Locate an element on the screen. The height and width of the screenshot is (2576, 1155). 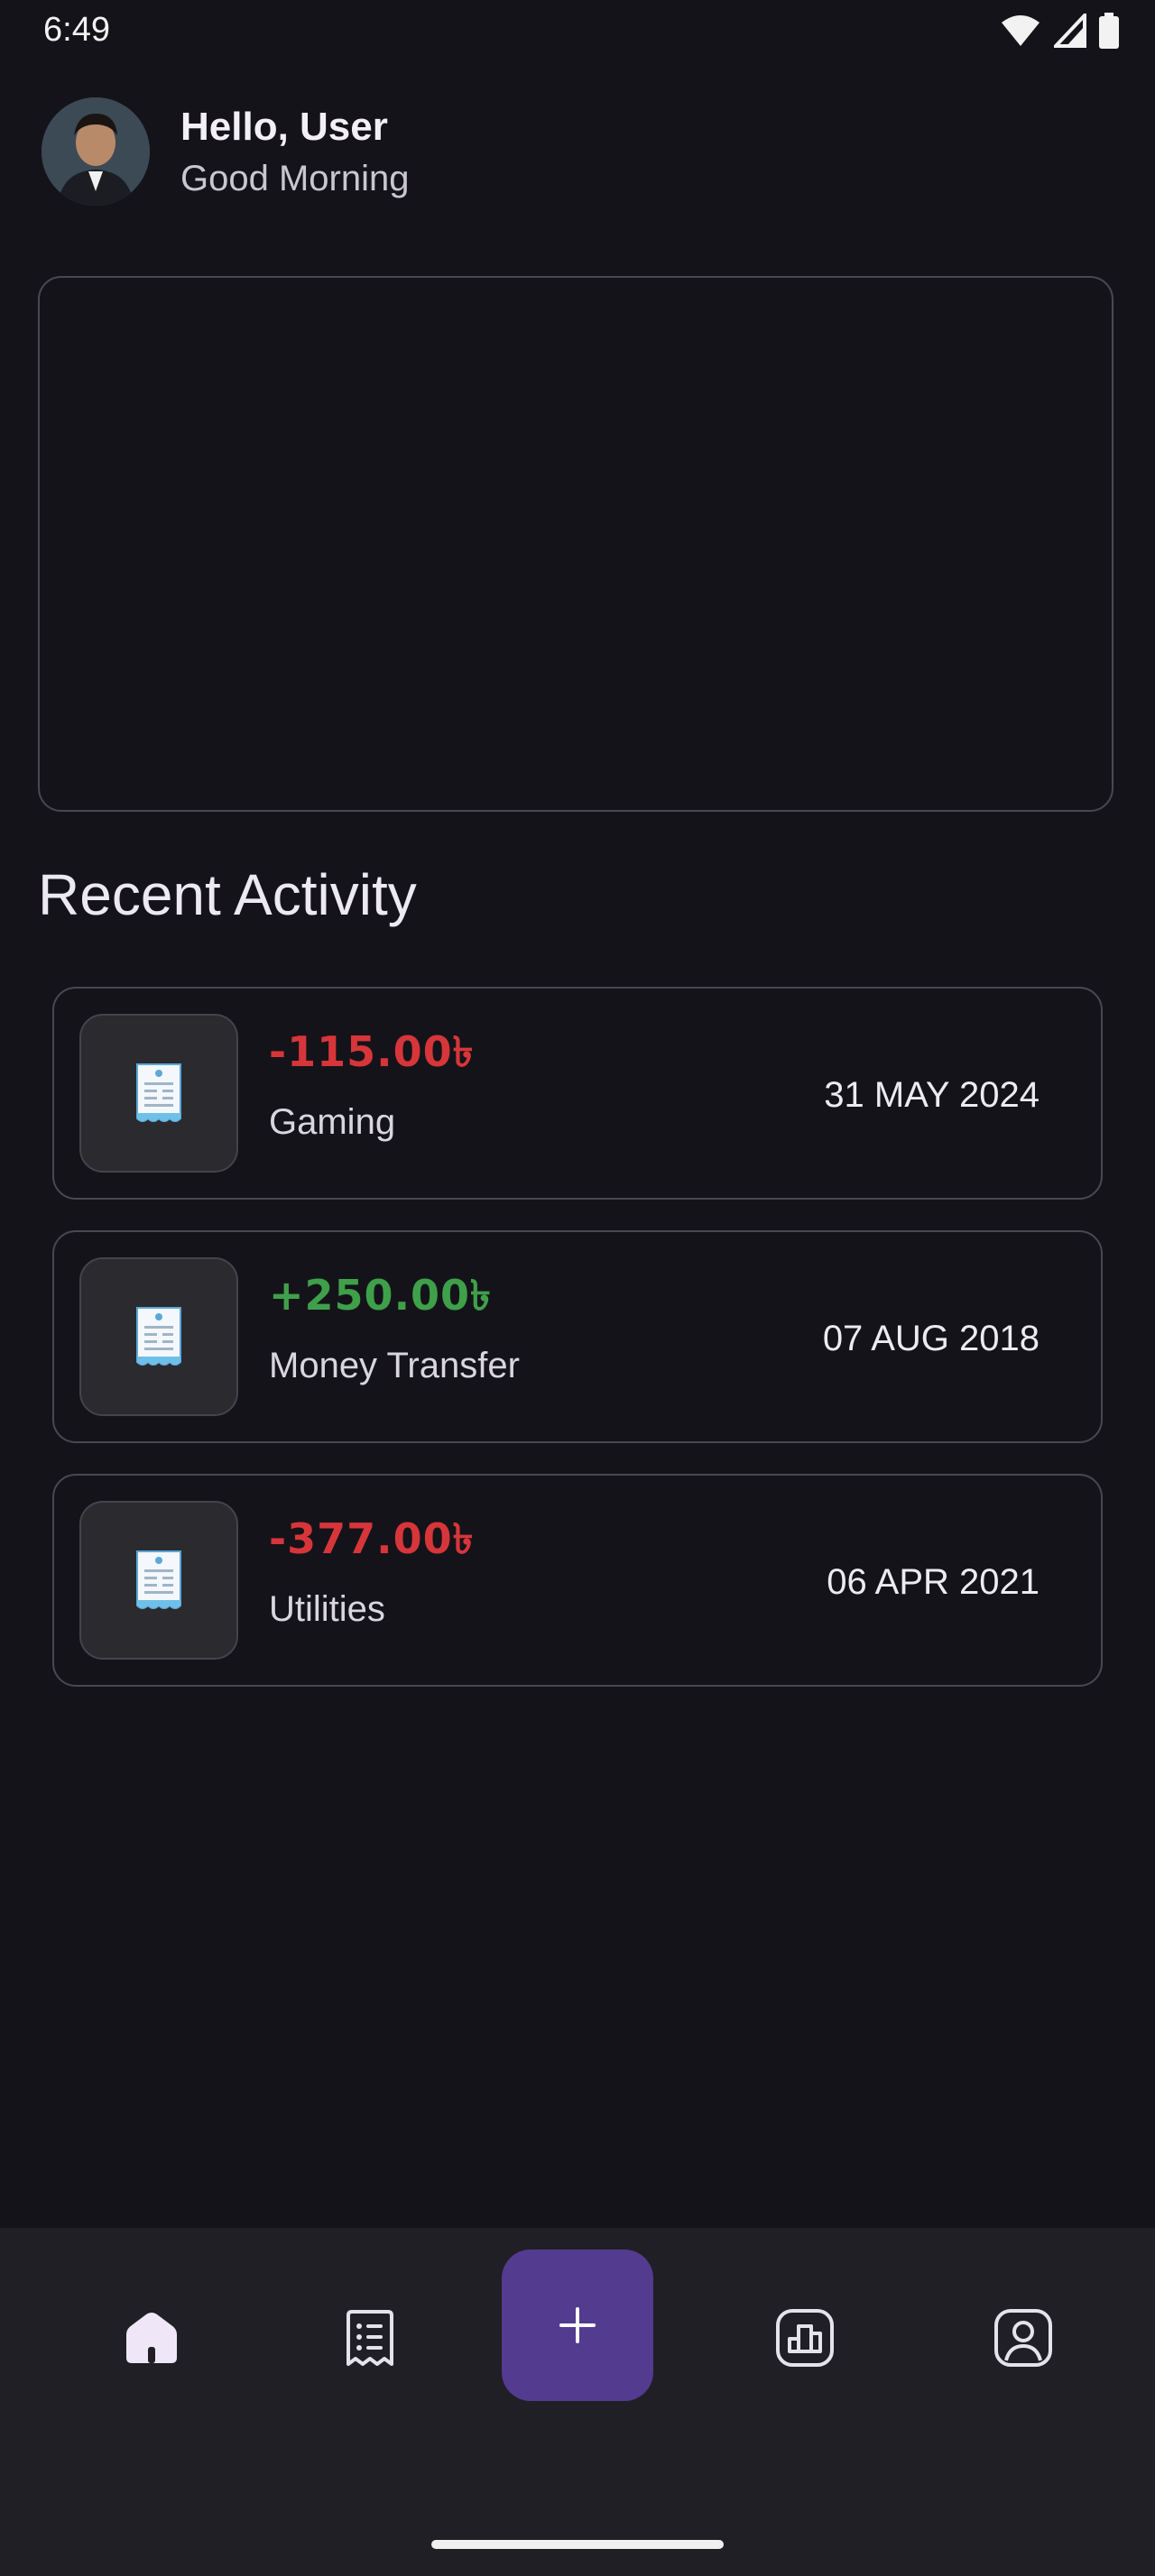
nav-profile is located at coordinates (1023, 2338).